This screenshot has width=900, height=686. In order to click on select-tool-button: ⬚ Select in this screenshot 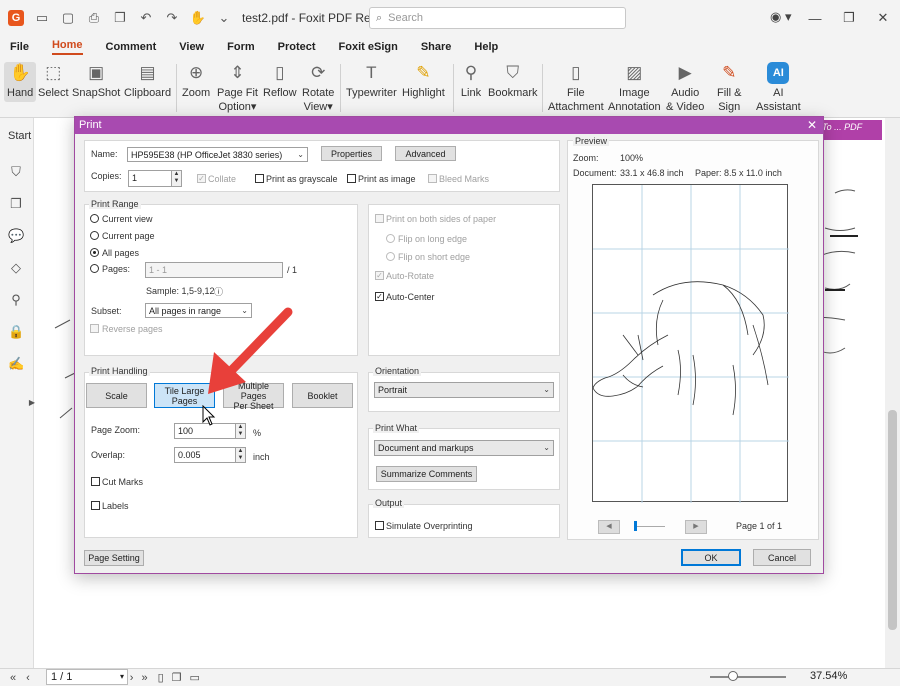, I will do `click(53, 81)`.